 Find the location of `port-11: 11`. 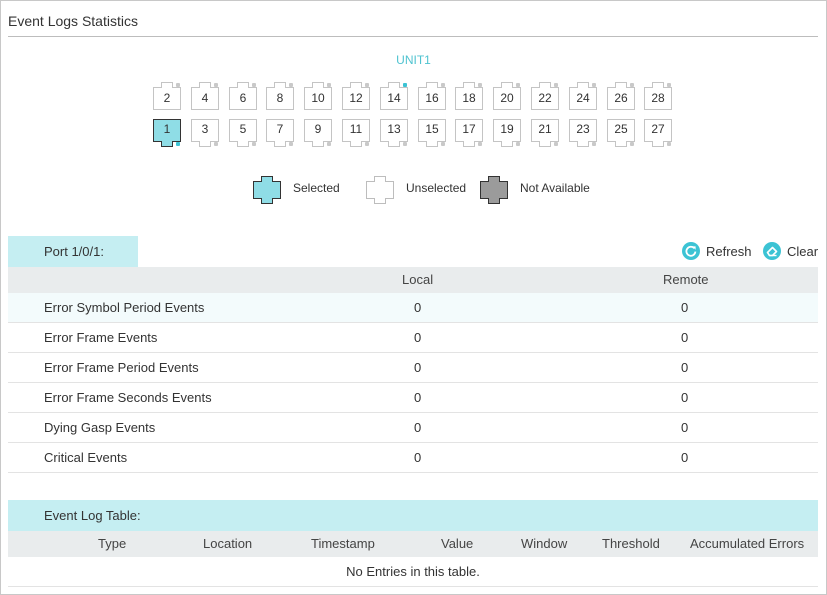

port-11: 11 is located at coordinates (356, 133).